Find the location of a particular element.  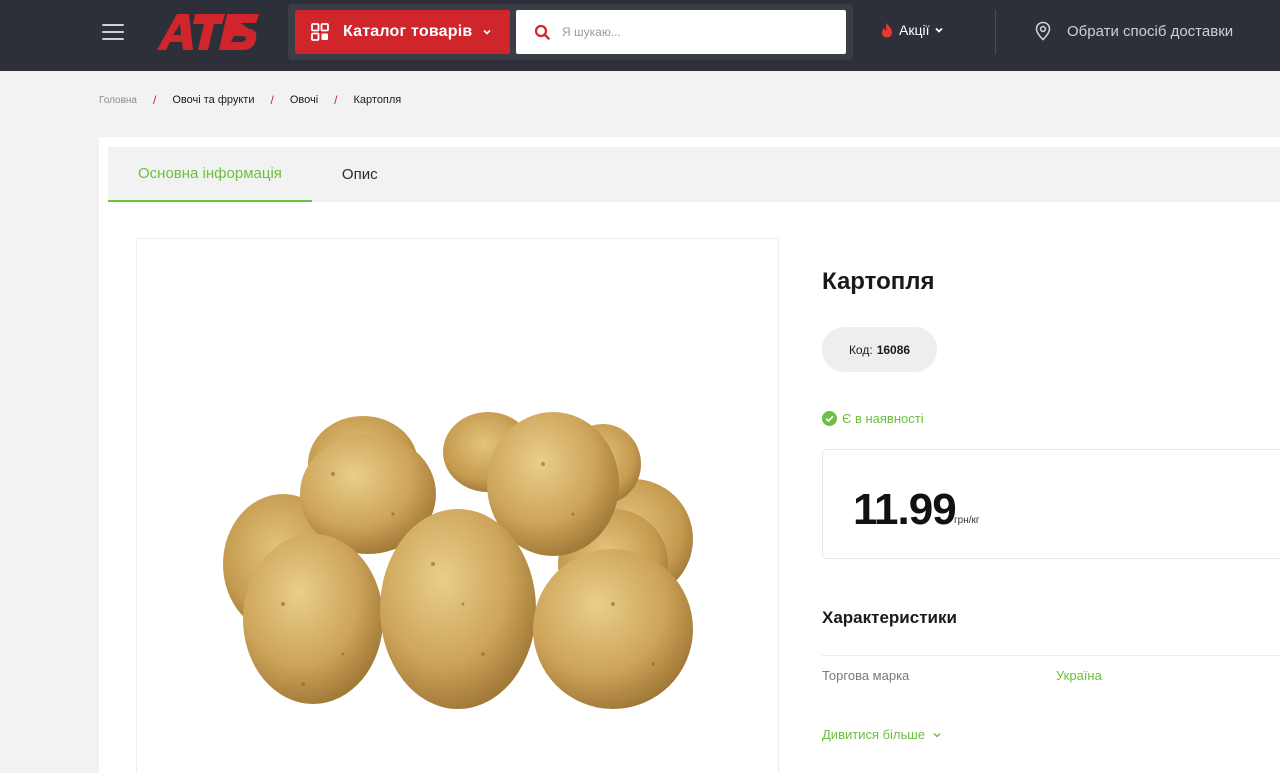

delivery-selector: Обрати спосіб доставки is located at coordinates (1133, 31).